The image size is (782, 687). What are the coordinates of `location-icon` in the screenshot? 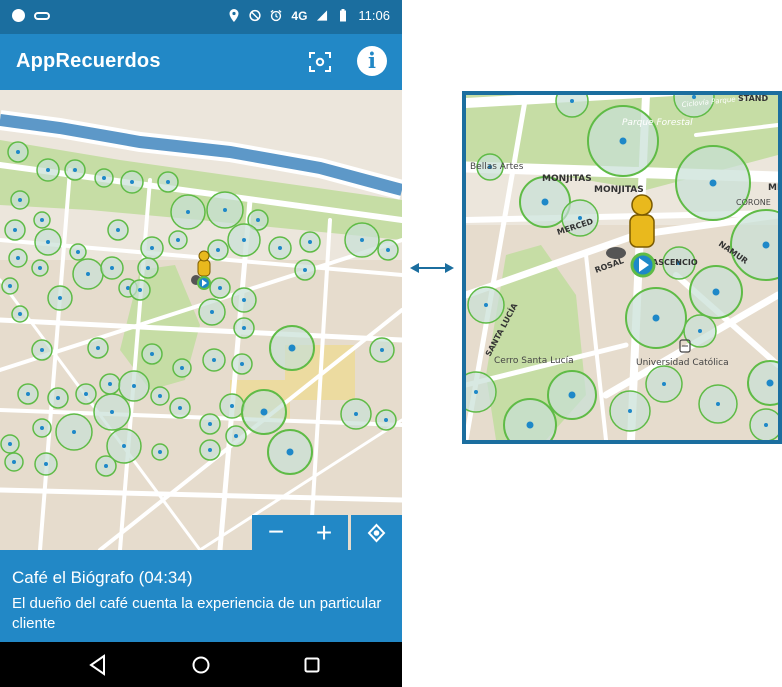 It's located at (234, 15).